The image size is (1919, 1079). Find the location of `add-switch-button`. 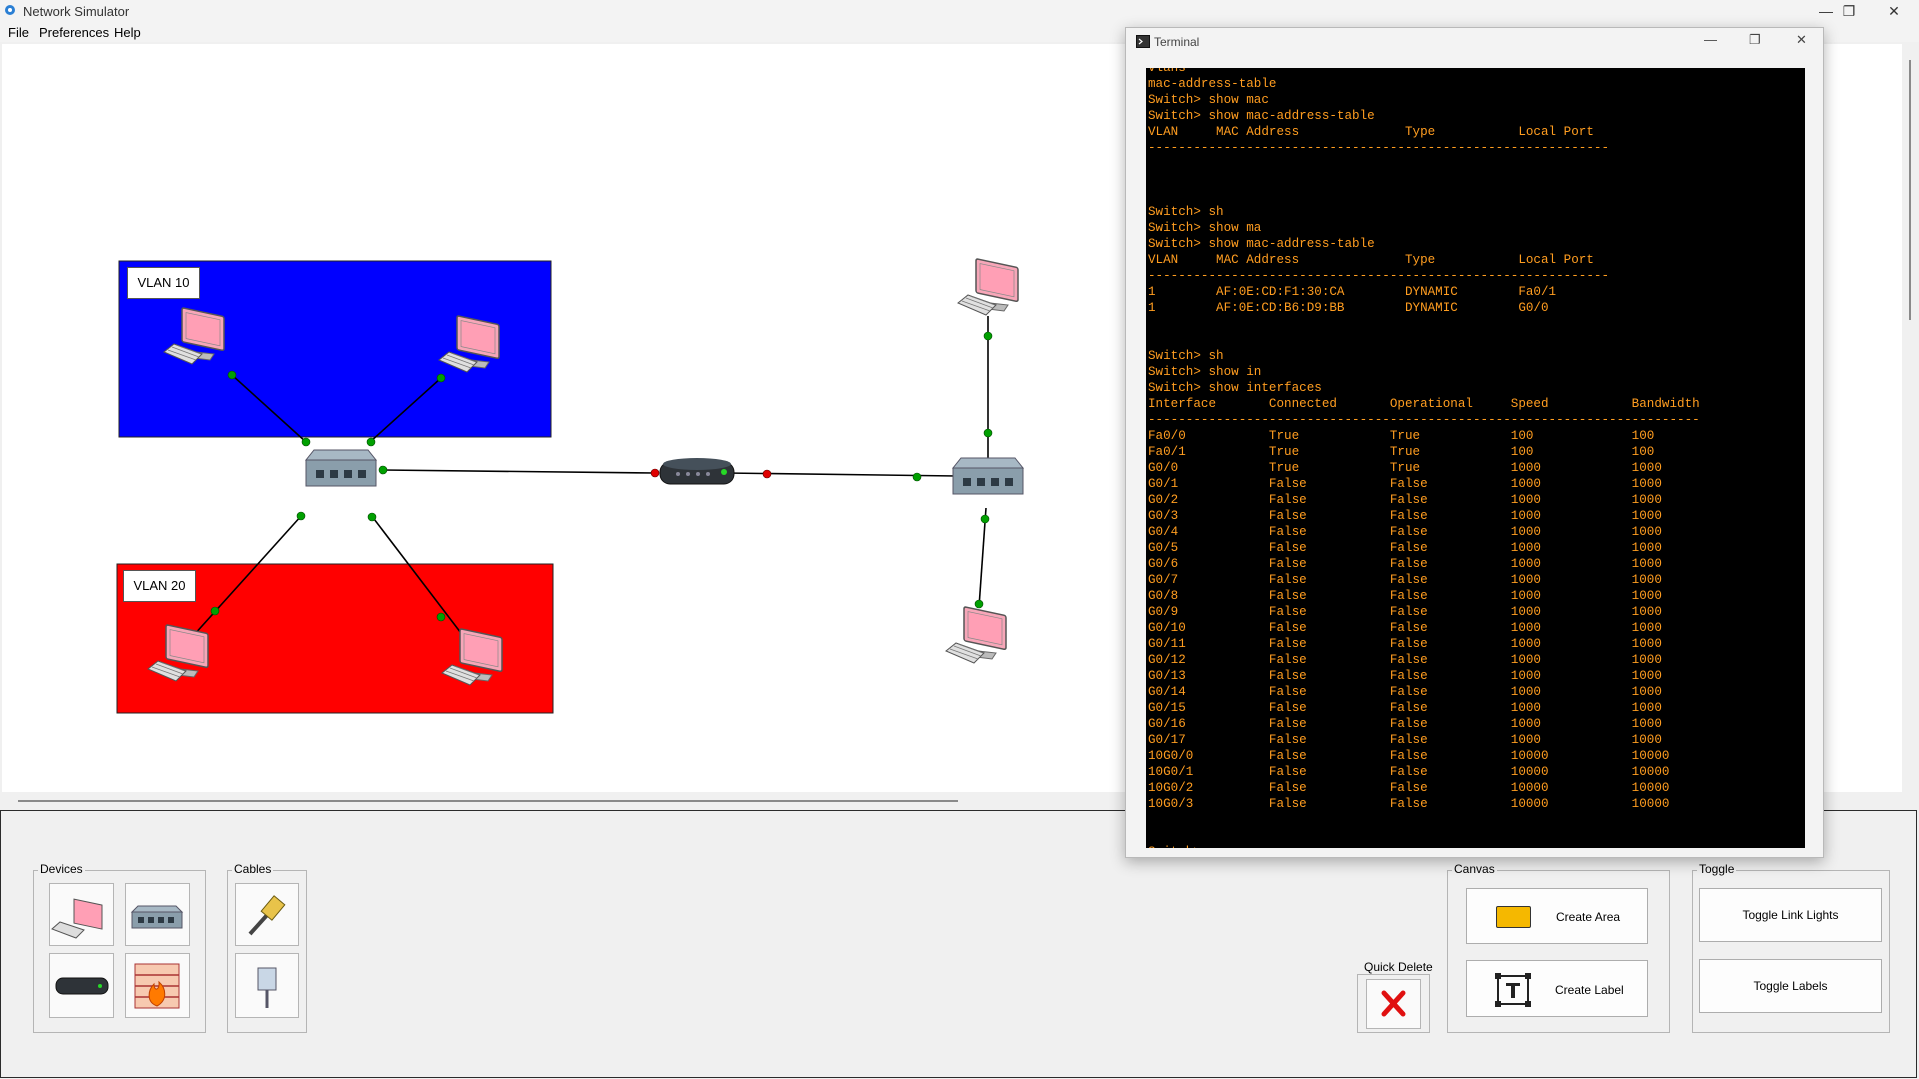

add-switch-button is located at coordinates (157, 914).